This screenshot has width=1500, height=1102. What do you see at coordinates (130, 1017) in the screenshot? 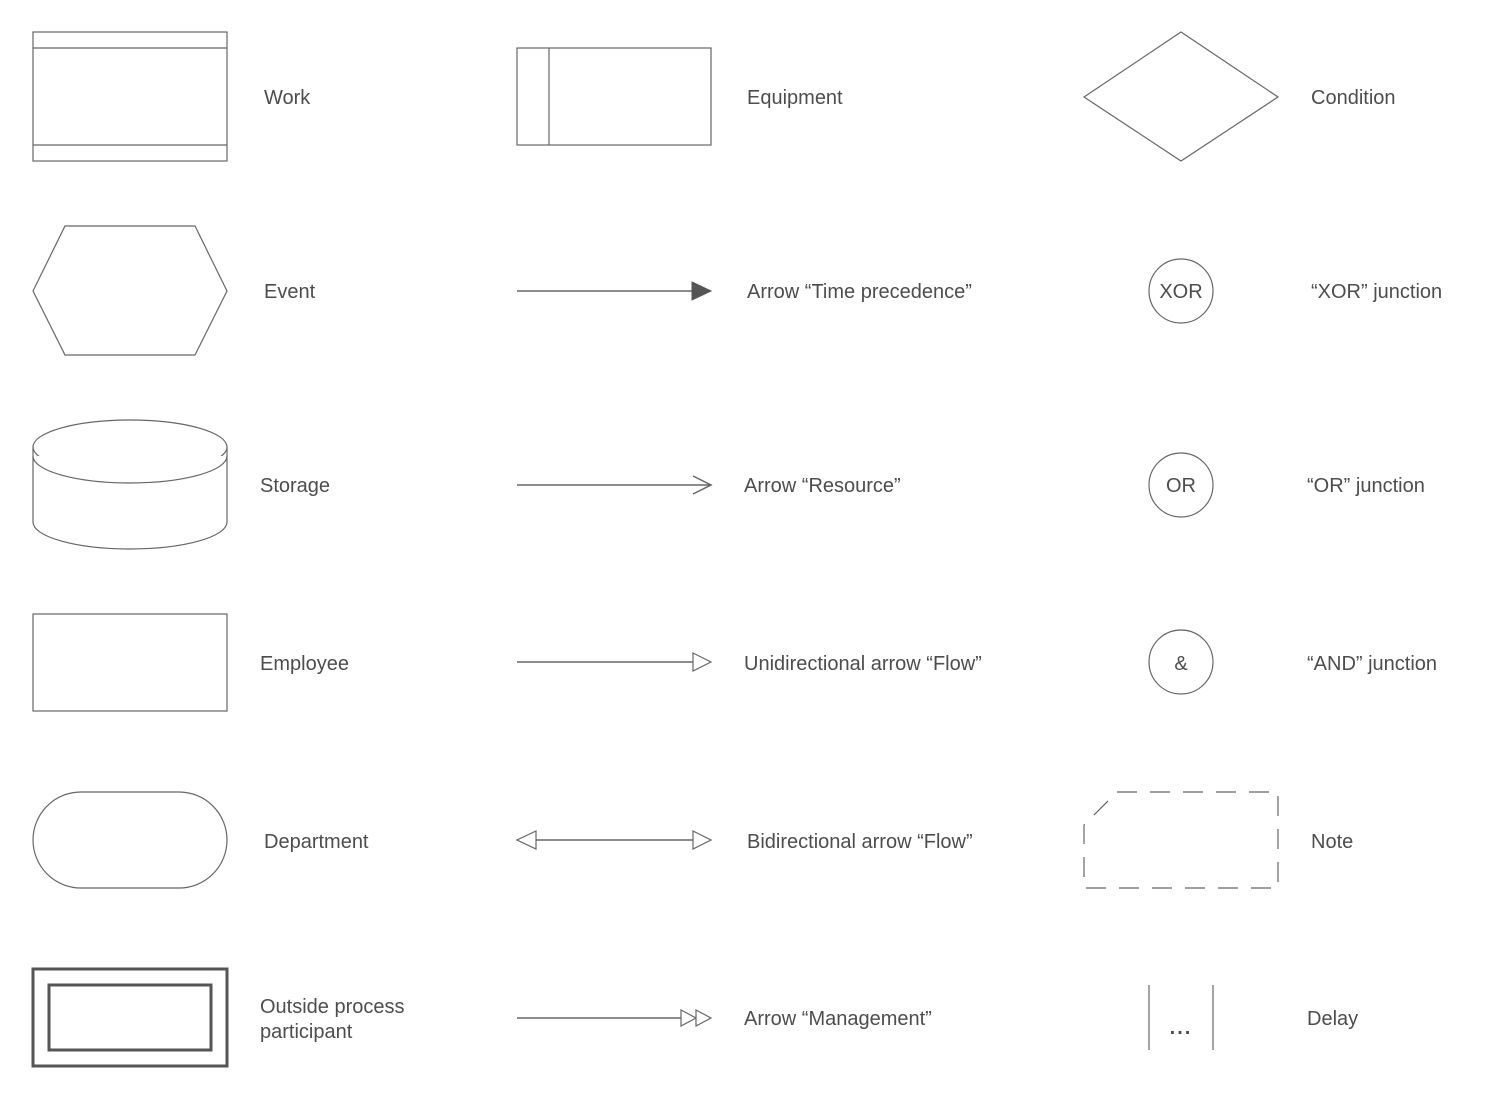
I see `outside-participant-shape` at bounding box center [130, 1017].